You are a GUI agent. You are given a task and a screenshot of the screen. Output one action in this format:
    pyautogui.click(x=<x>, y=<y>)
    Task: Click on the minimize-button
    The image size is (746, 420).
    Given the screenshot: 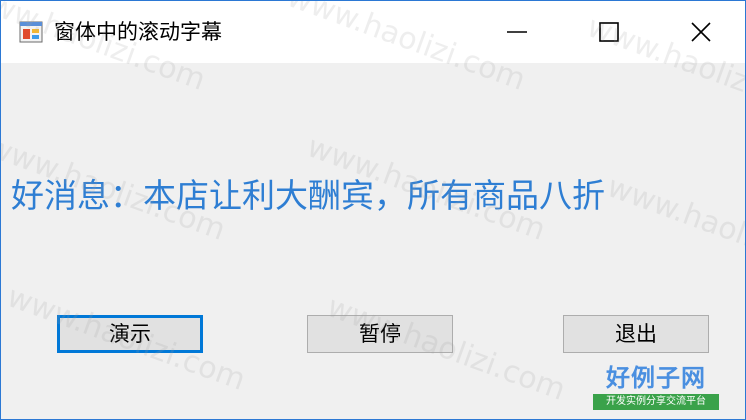 What is the action you would take?
    pyautogui.click(x=517, y=32)
    